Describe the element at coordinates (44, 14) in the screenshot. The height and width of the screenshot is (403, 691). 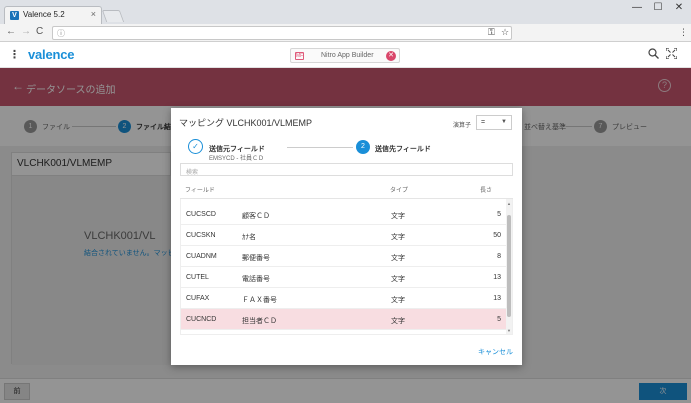
I see `tab-title: Valence 5.2` at that location.